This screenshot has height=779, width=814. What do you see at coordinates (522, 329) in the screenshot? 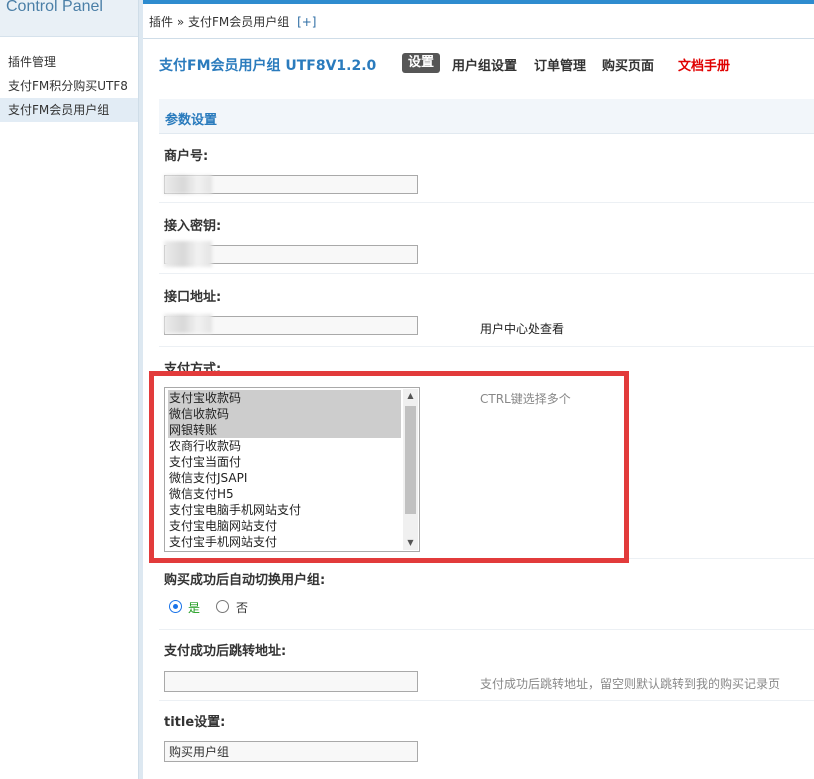
I see `api-url-hint: 用户中心处查看` at bounding box center [522, 329].